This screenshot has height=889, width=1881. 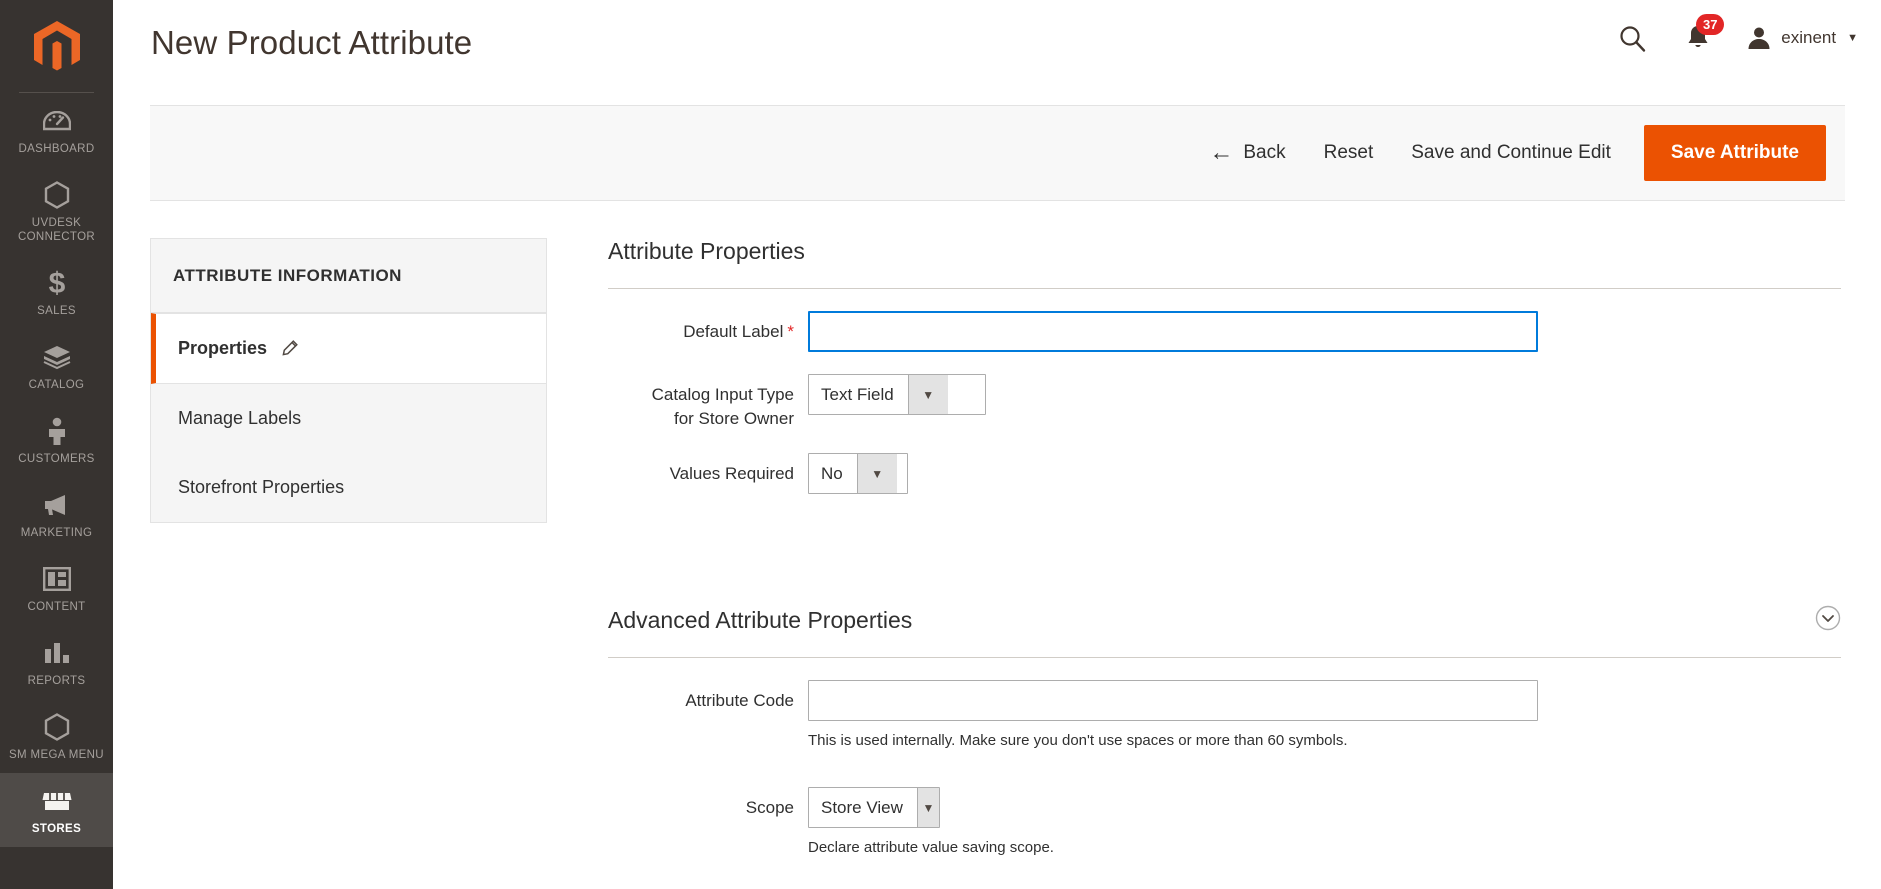 I want to click on sidebar-item-content: Content, so click(x=56, y=588).